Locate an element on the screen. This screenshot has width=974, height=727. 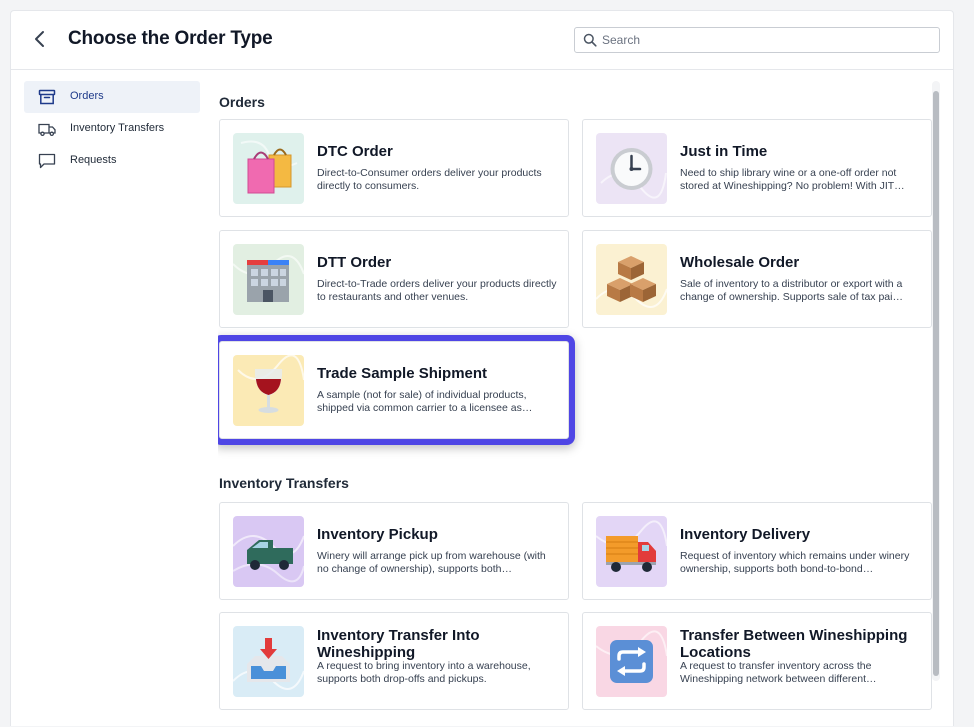
sidebar-item-inventory-transfers: Inventory Transfers is located at coordinates (112, 129).